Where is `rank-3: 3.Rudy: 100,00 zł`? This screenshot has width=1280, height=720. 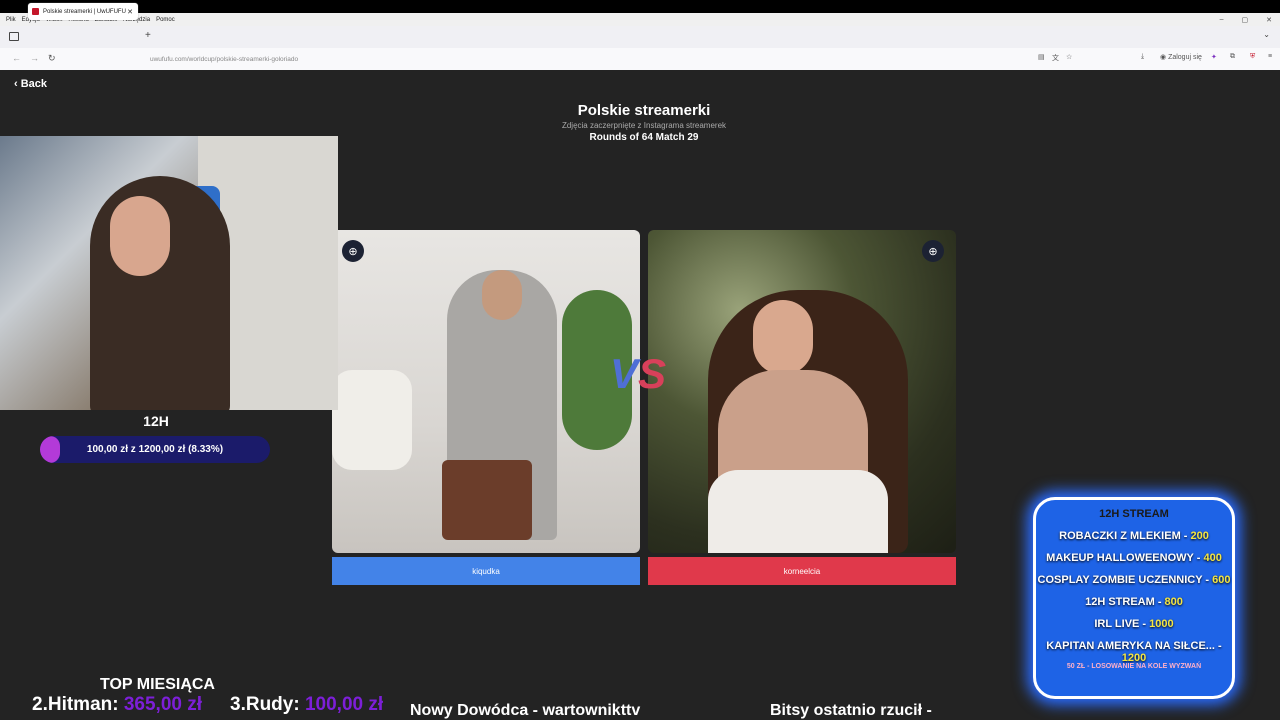
rank-3: 3.Rudy: 100,00 zł is located at coordinates (306, 705).